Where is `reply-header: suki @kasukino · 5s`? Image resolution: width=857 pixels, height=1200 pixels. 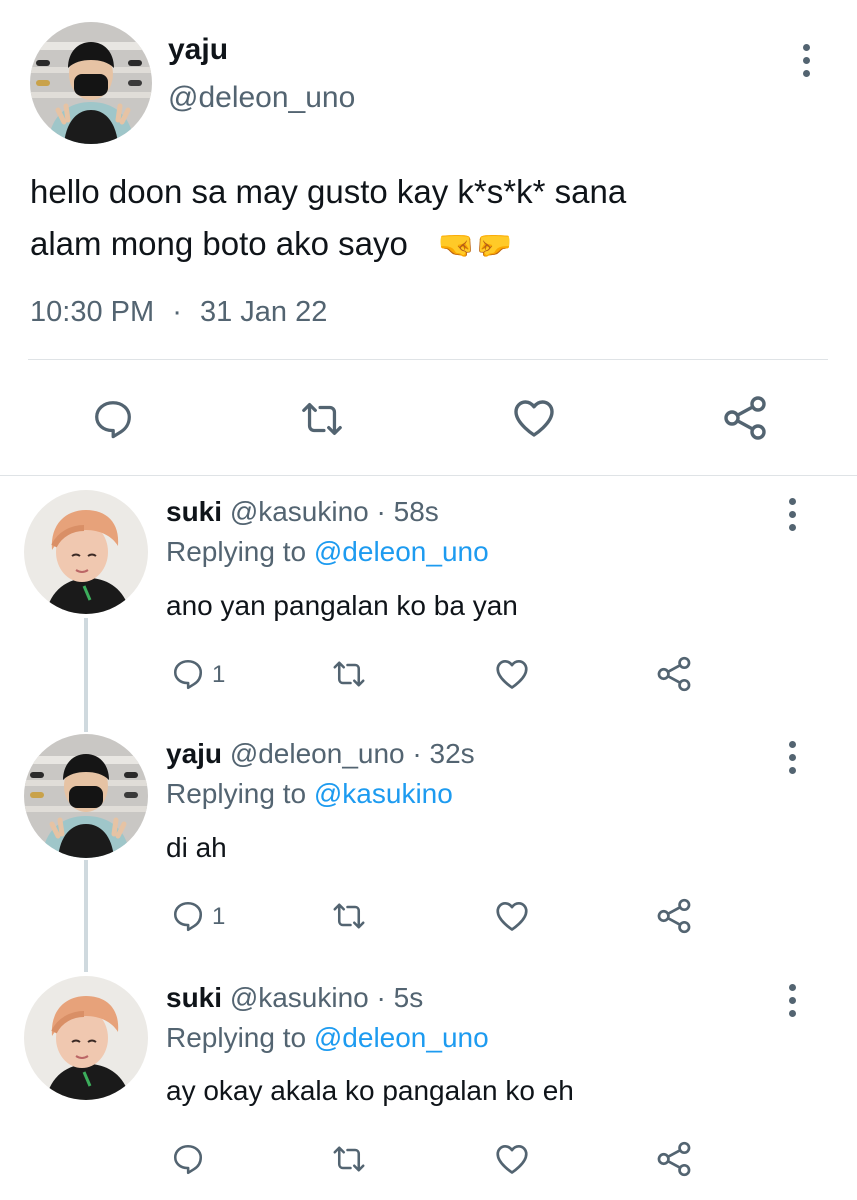
reply-header: suki @kasukino · 5s is located at coordinates (294, 998).